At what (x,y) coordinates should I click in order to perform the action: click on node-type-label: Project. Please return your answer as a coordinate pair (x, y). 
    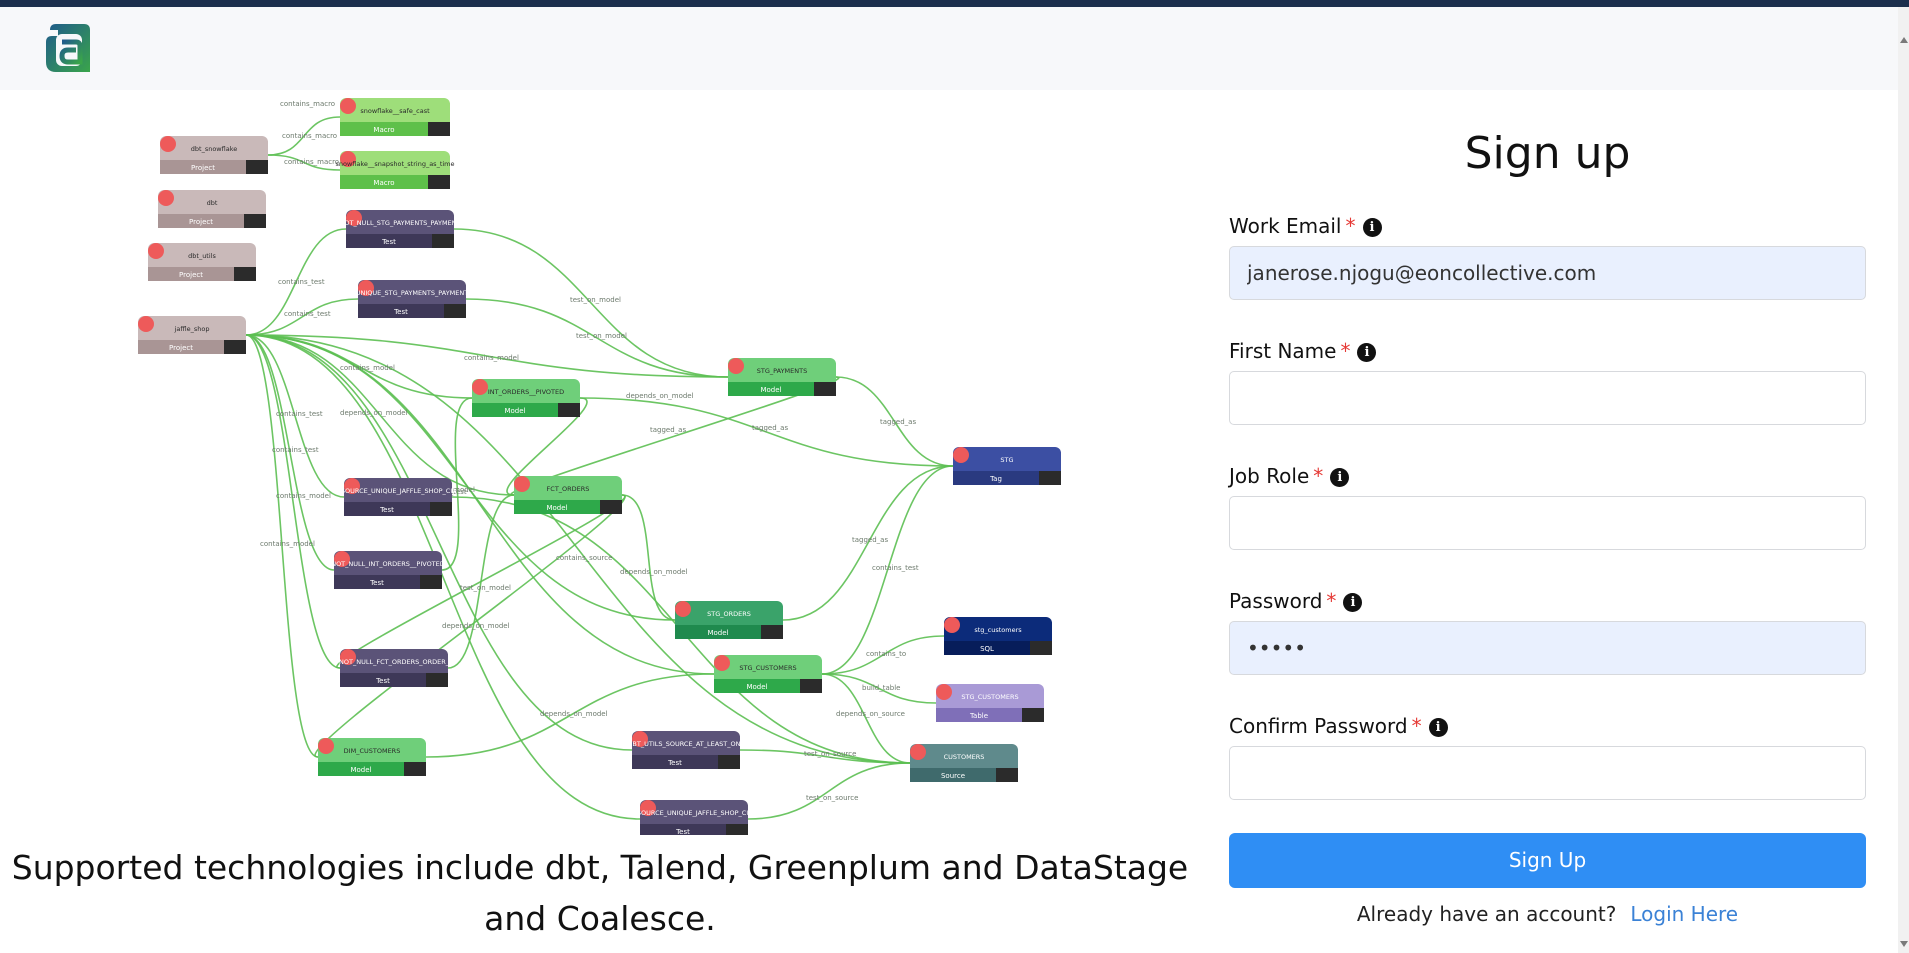
    Looking at the image, I should click on (191, 275).